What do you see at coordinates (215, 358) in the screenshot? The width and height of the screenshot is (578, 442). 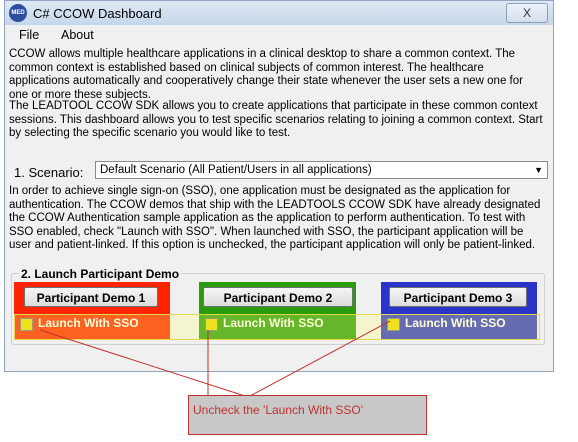 I see `callout-arrows` at bounding box center [215, 358].